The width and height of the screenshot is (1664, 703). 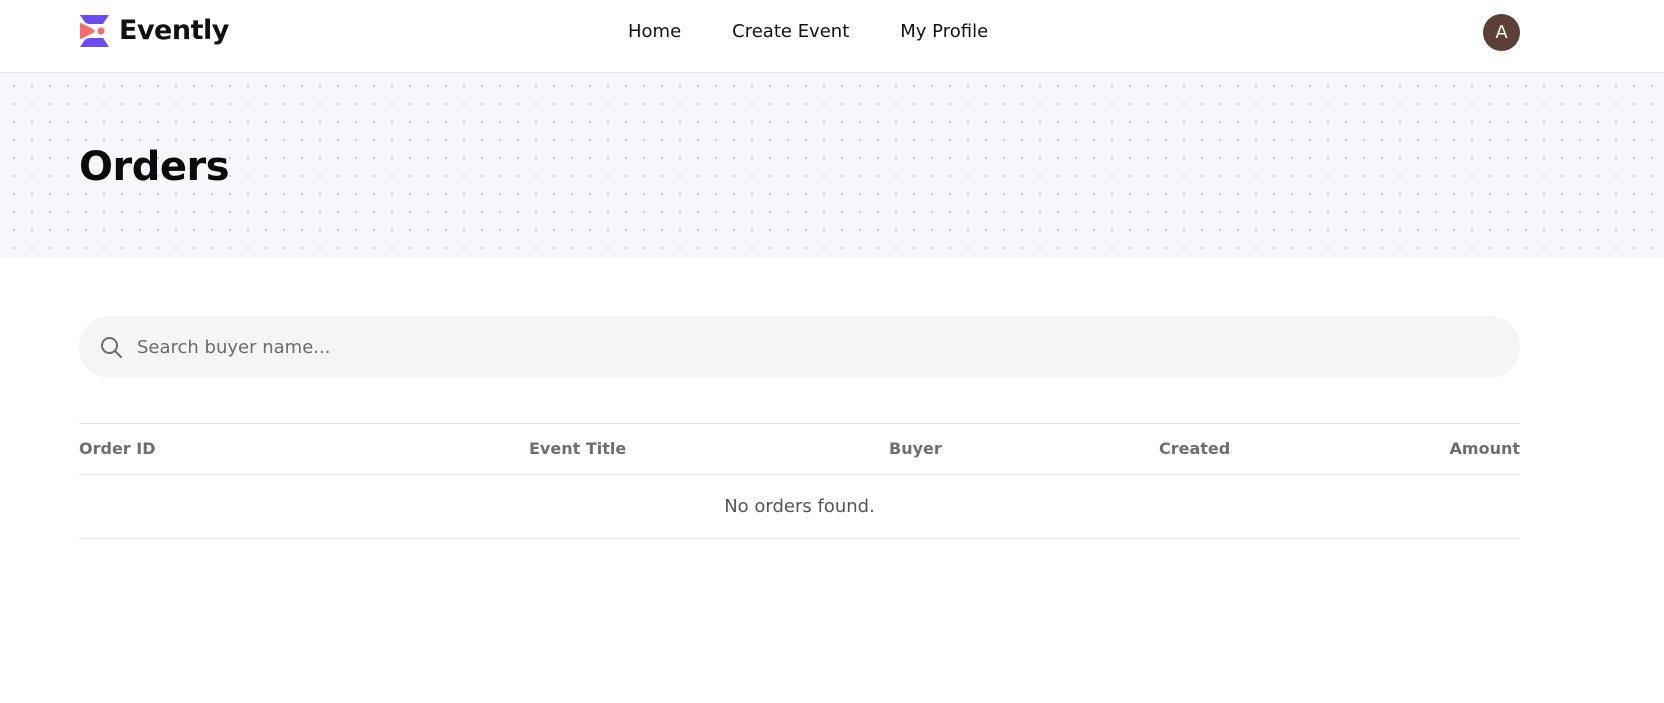 I want to click on empty-state-message: No orders found., so click(x=799, y=506).